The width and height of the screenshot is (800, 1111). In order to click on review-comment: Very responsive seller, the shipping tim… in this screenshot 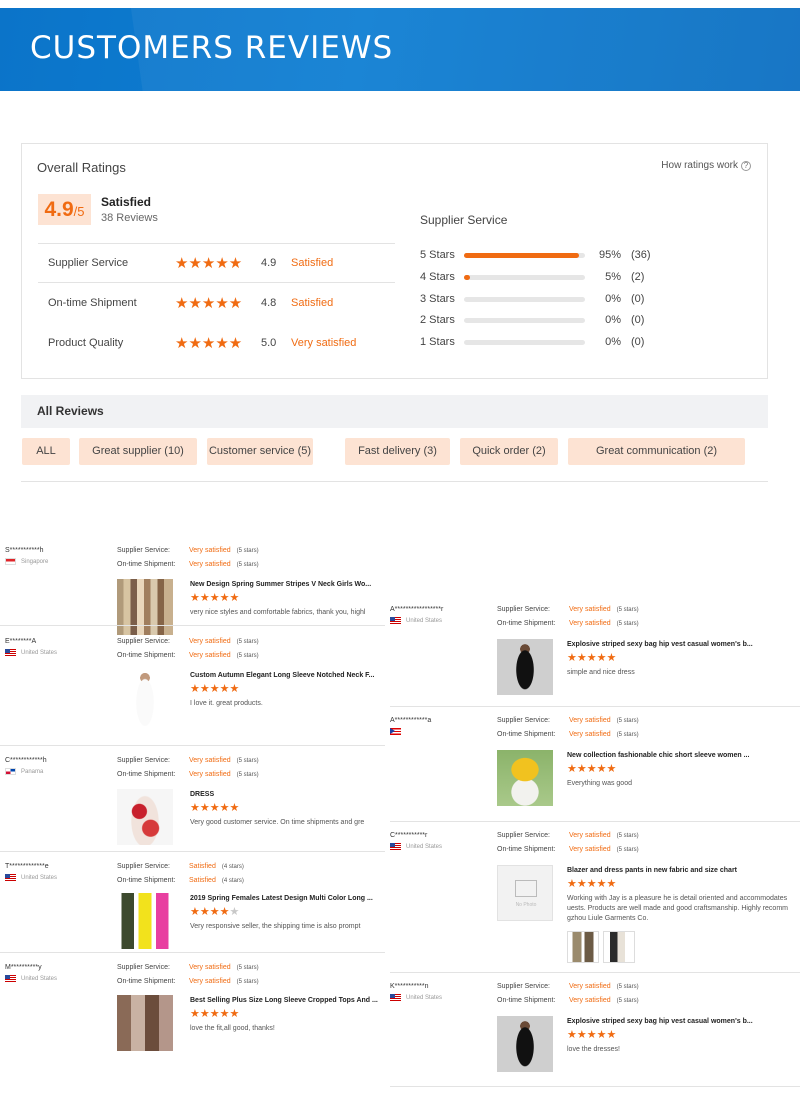, I will do `click(275, 926)`.